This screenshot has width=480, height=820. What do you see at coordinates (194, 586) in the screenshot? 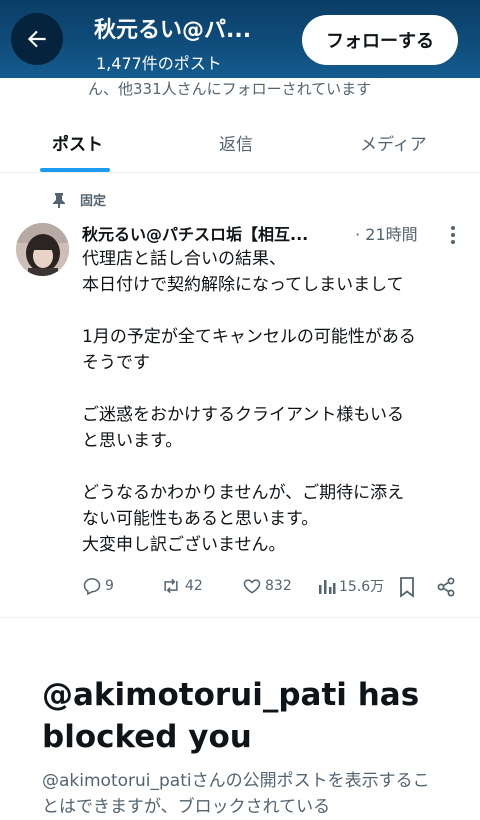
I see `repost-count: 42` at bounding box center [194, 586].